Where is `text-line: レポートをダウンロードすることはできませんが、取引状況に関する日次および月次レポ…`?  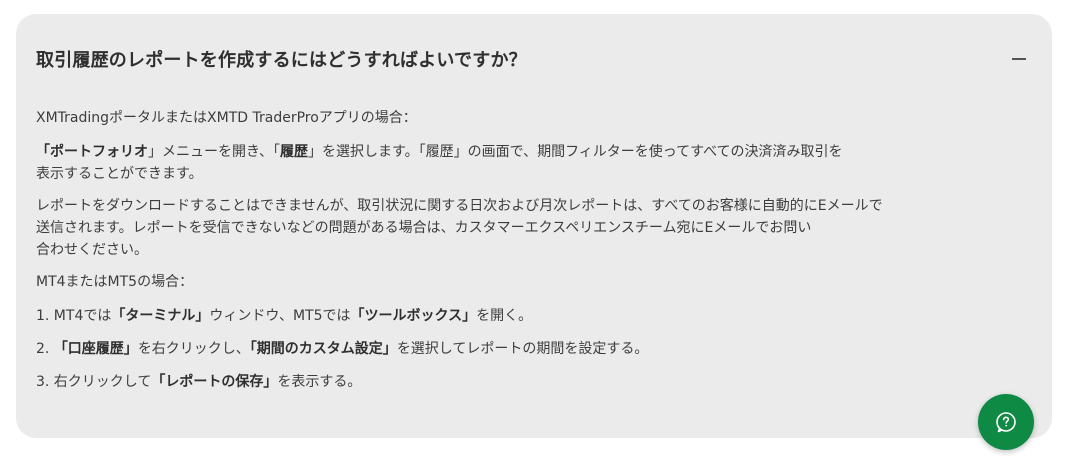
text-line: レポートをダウンロードすることはできませんが、取引状況に関する日次および月次レポ… is located at coordinates (459, 206).